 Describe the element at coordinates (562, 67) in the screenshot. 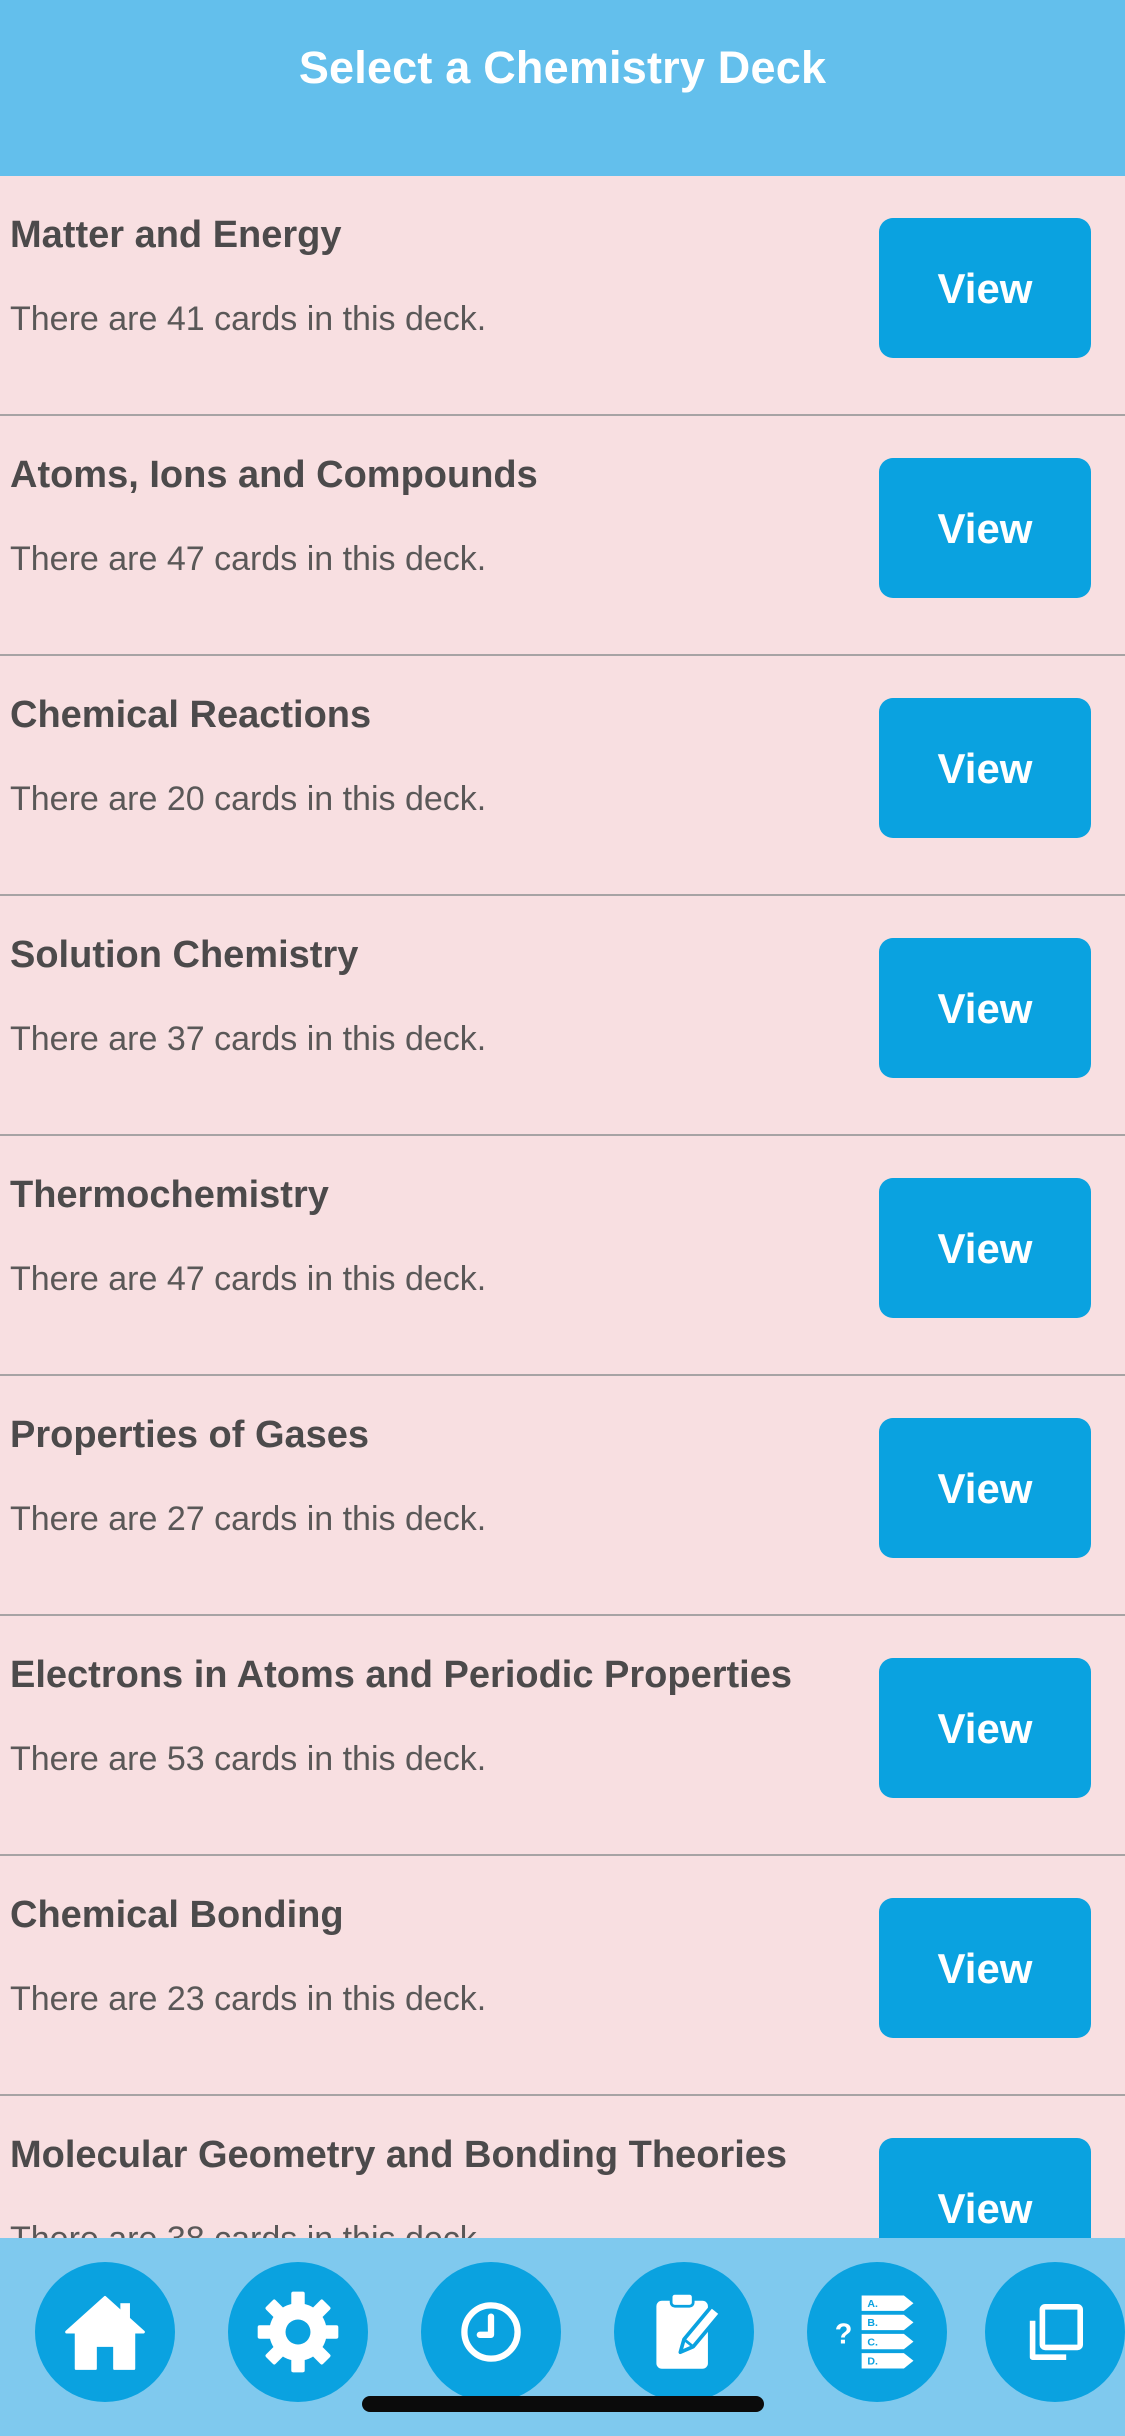

I see `page-title: Select a Chemistry Deck` at that location.